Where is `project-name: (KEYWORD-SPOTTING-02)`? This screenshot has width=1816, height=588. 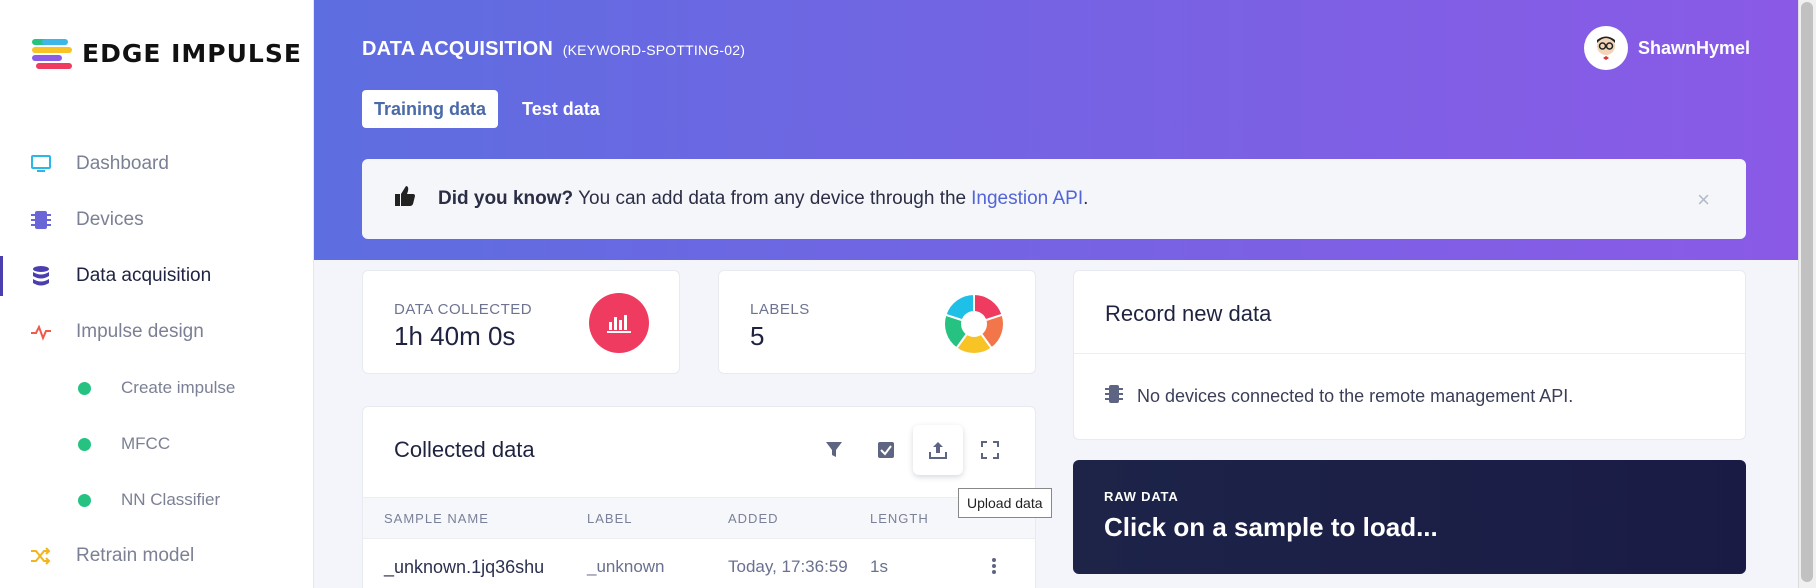 project-name: (KEYWORD-SPOTTING-02) is located at coordinates (654, 50).